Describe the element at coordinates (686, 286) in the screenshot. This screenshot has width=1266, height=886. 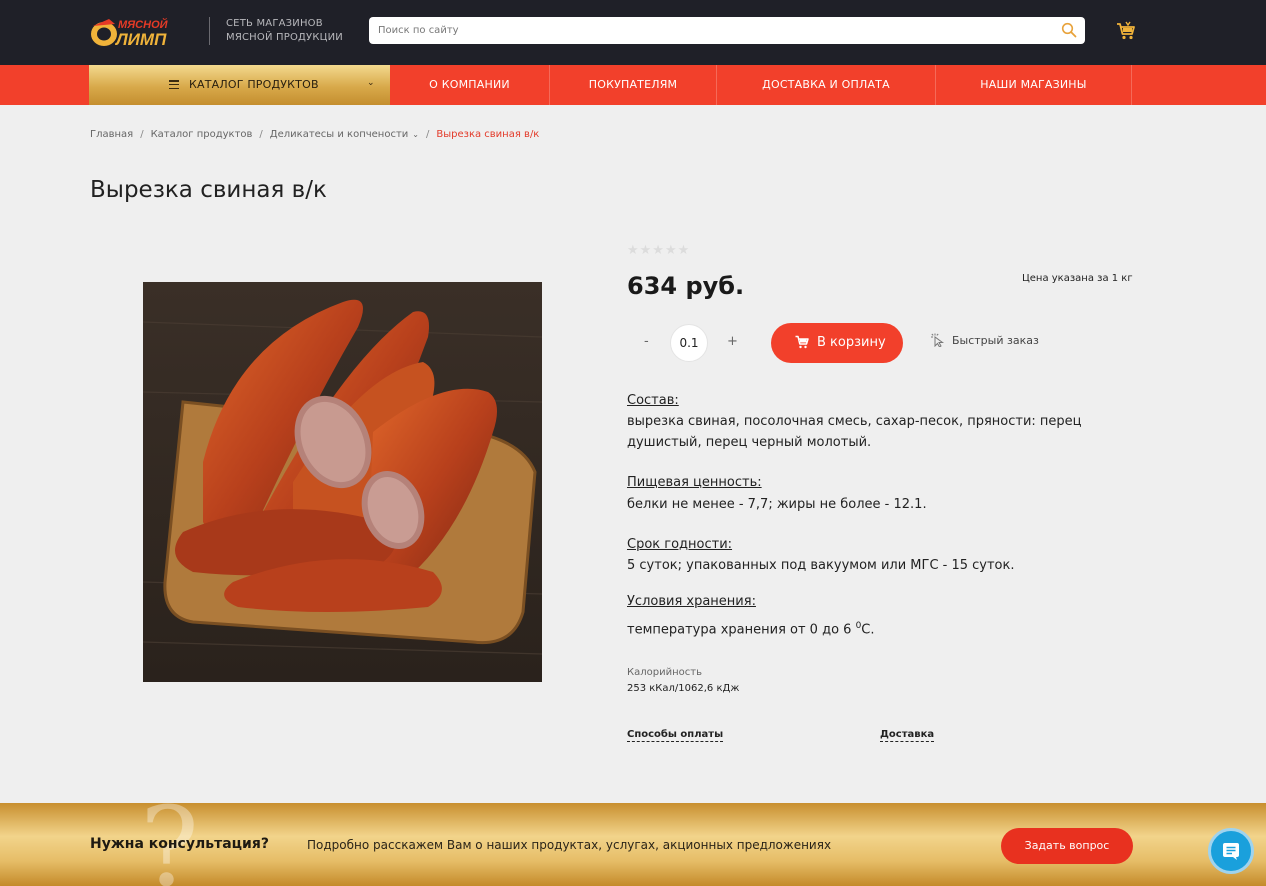
I see `product-price: 634 руб.` at that location.